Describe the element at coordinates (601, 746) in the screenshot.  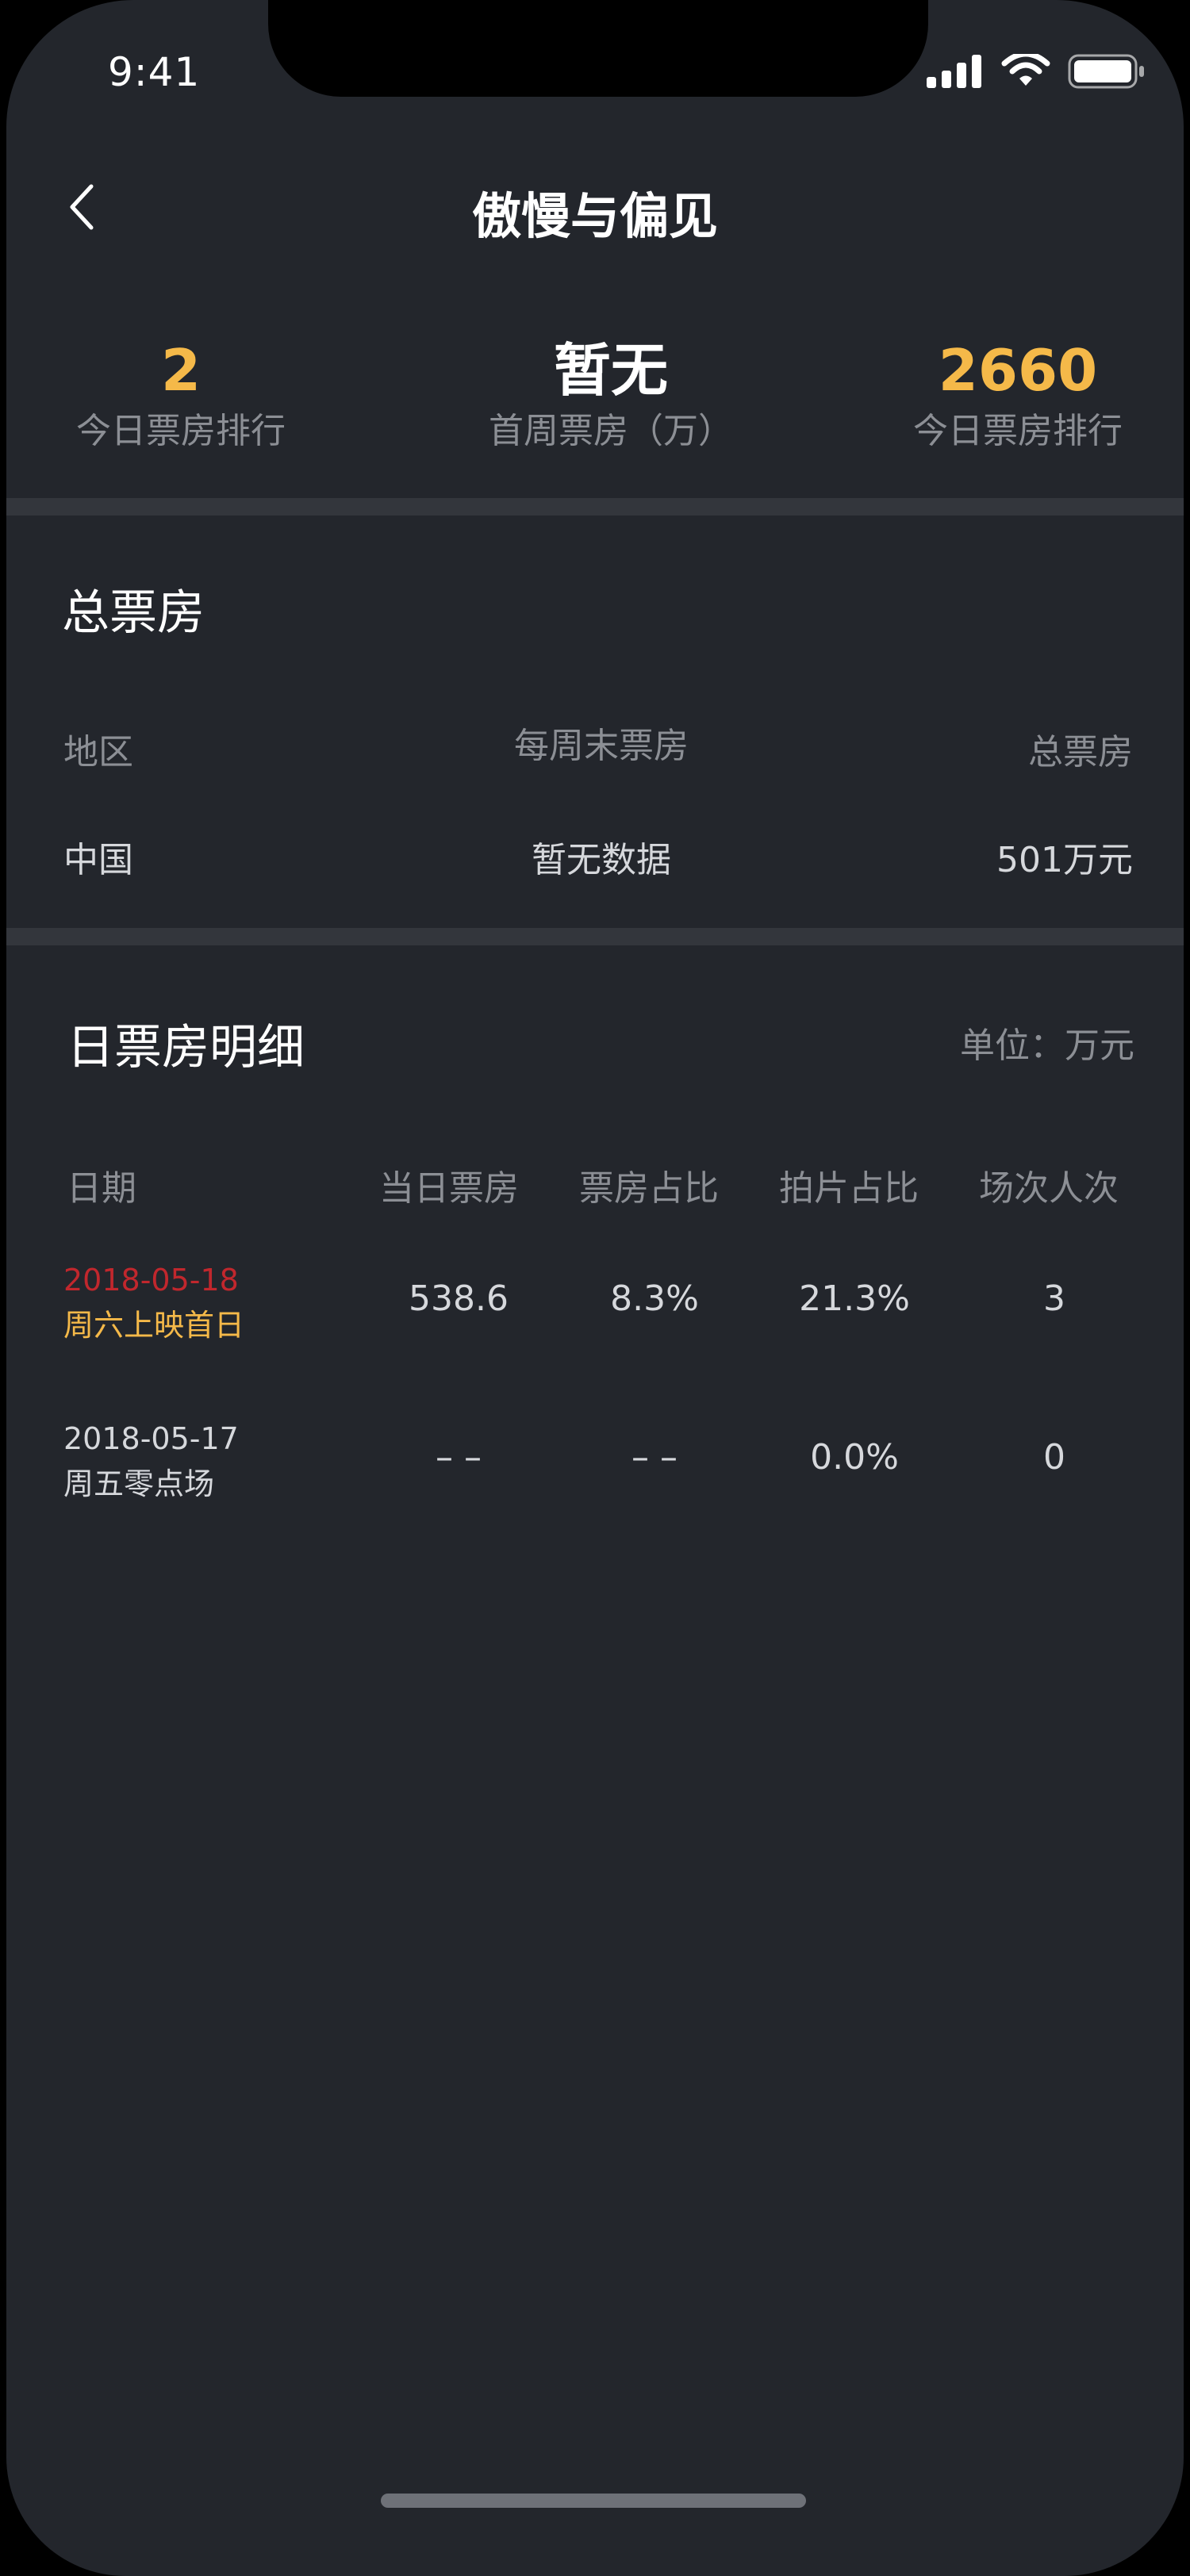
I see `header-weekend: 每周末票房` at that location.